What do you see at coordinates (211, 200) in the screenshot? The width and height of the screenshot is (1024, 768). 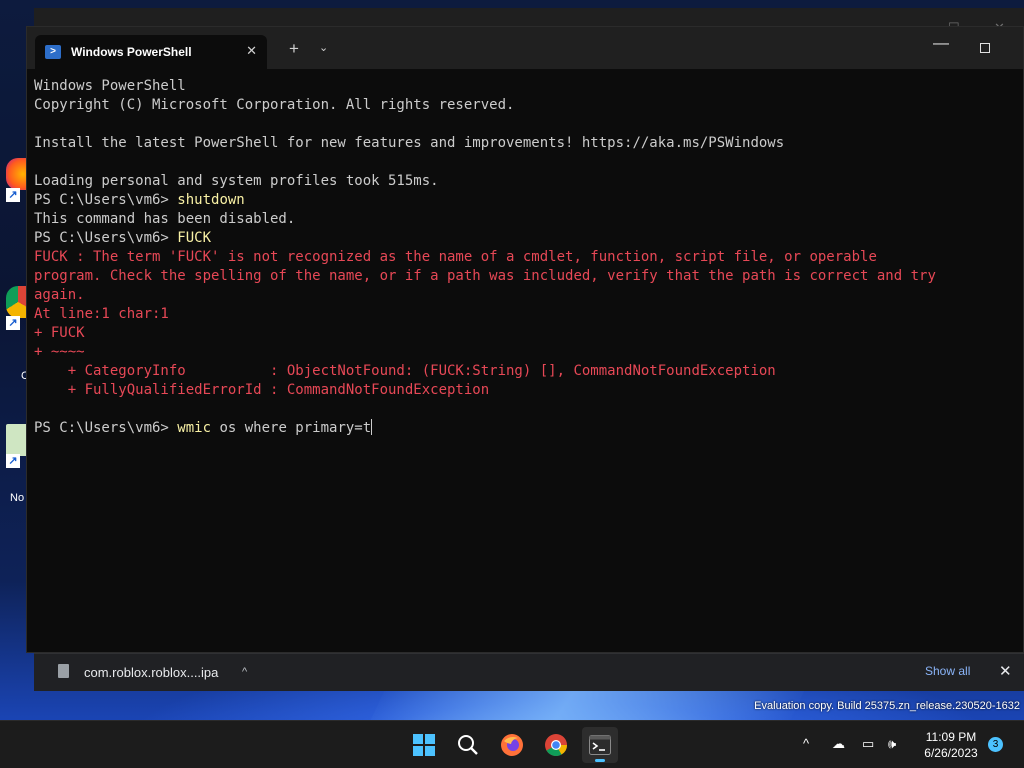 I see `command-text: shutdown` at bounding box center [211, 200].